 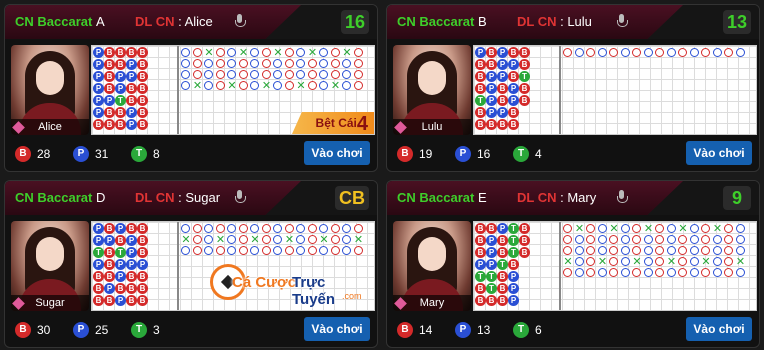 I want to click on dealer-face, so click(x=432, y=78).